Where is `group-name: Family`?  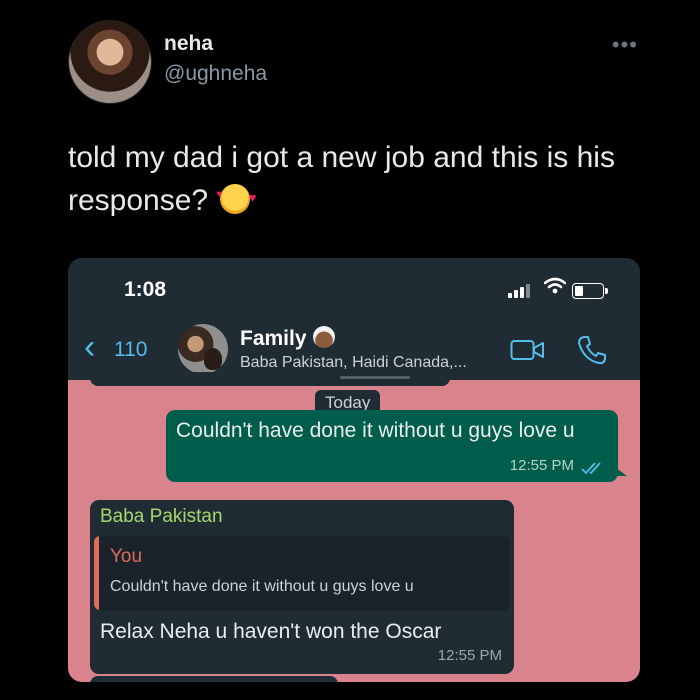
group-name: Family is located at coordinates (287, 338).